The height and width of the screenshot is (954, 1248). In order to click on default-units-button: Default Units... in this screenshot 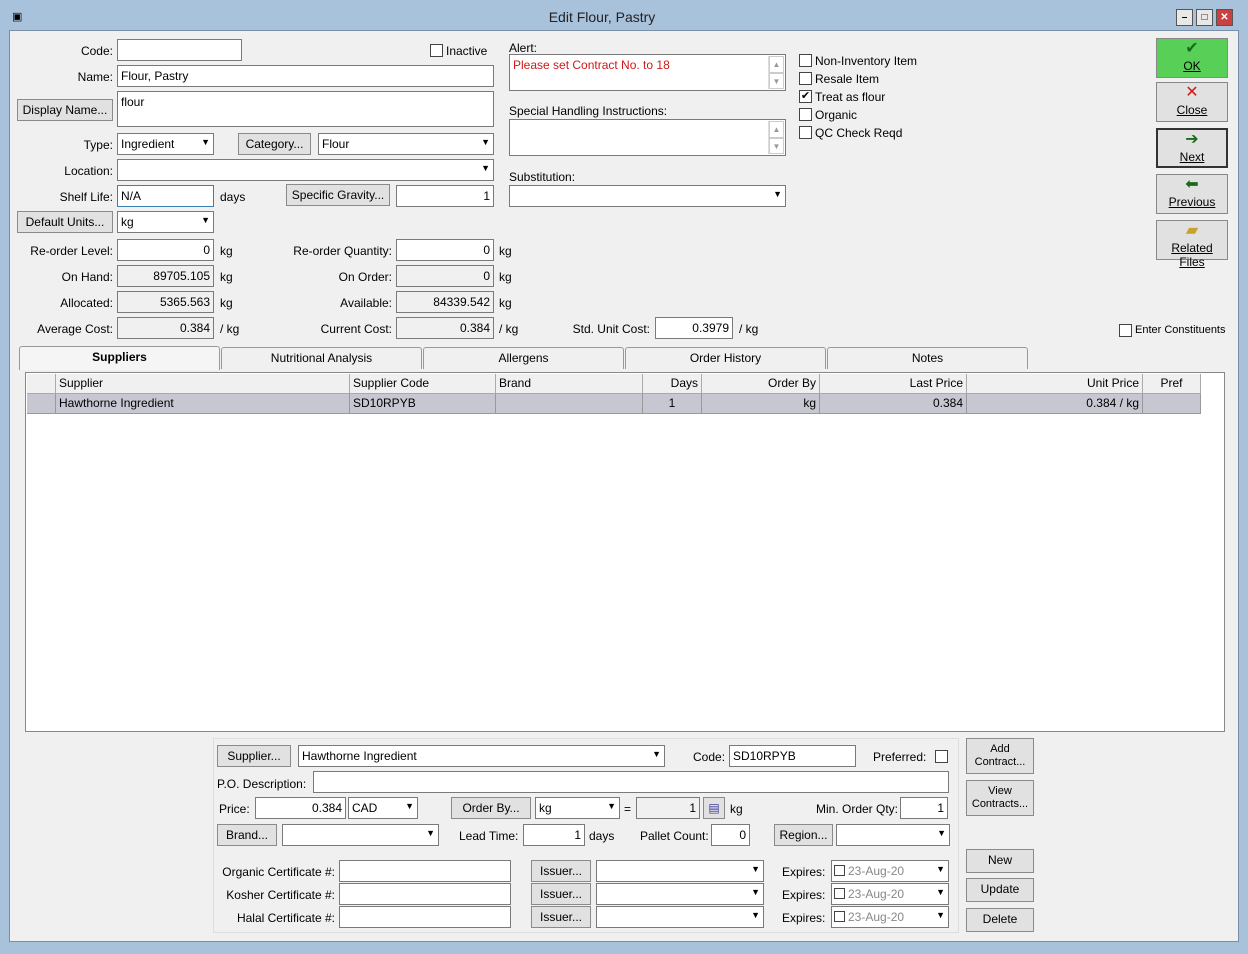, I will do `click(65, 222)`.